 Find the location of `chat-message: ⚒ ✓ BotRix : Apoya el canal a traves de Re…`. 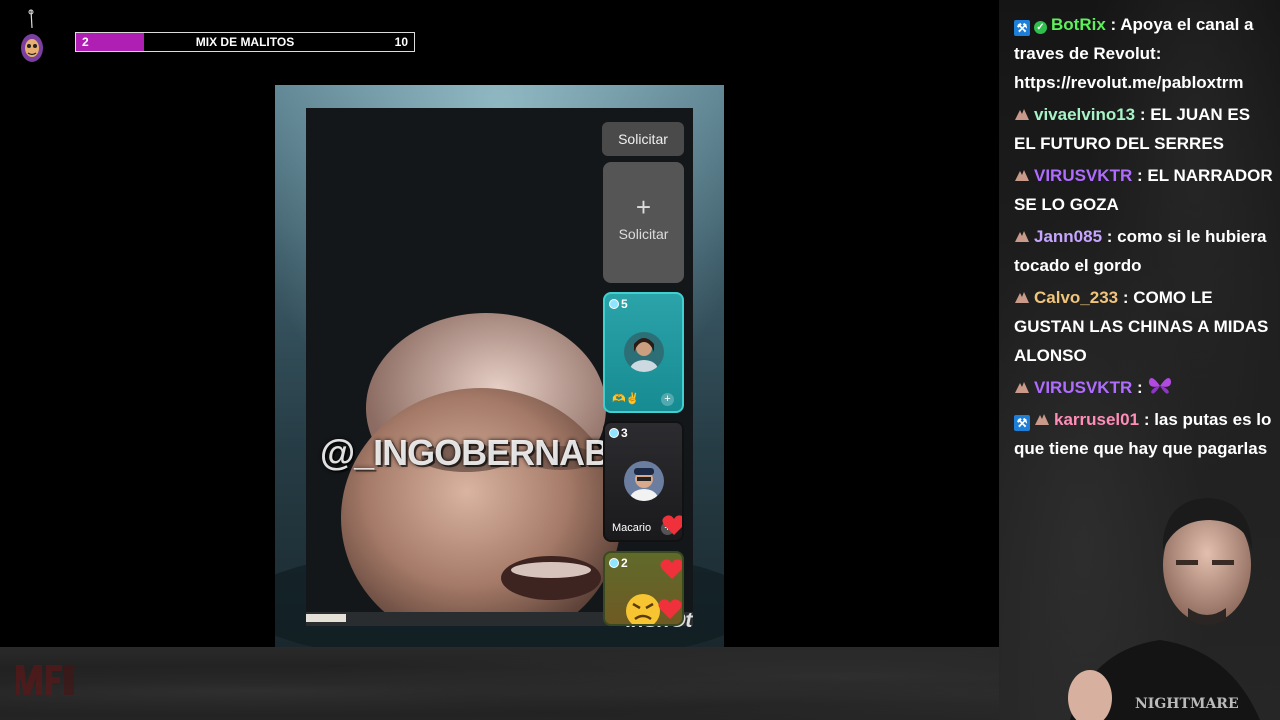

chat-message: ⚒ ✓ BotRix : Apoya el canal a traves de Re… is located at coordinates (1145, 53).